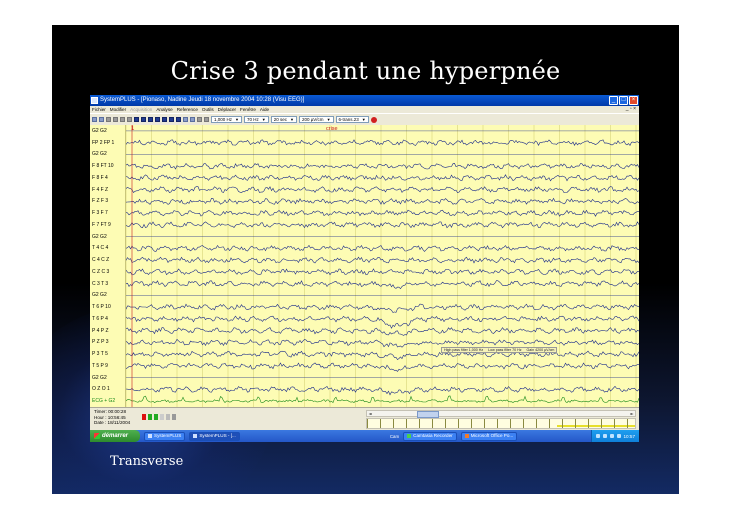 This screenshot has width=731, height=517. Describe the element at coordinates (501, 423) in the screenshot. I see `recording-overview` at that location.